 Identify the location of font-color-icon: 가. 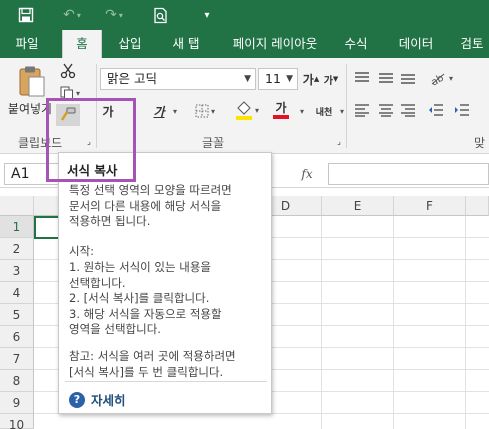
(281, 110).